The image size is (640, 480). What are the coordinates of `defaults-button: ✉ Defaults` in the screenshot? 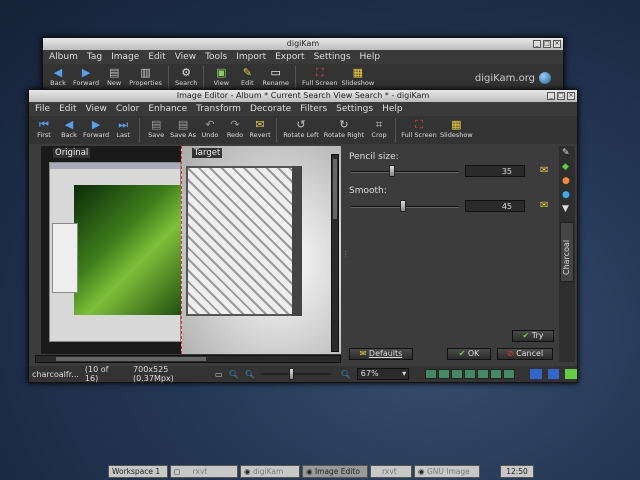 It's located at (381, 354).